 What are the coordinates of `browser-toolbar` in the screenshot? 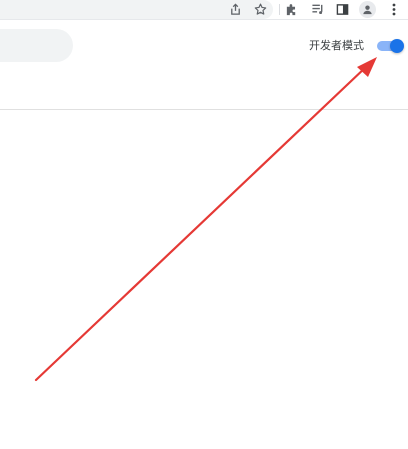 It's located at (204, 10).